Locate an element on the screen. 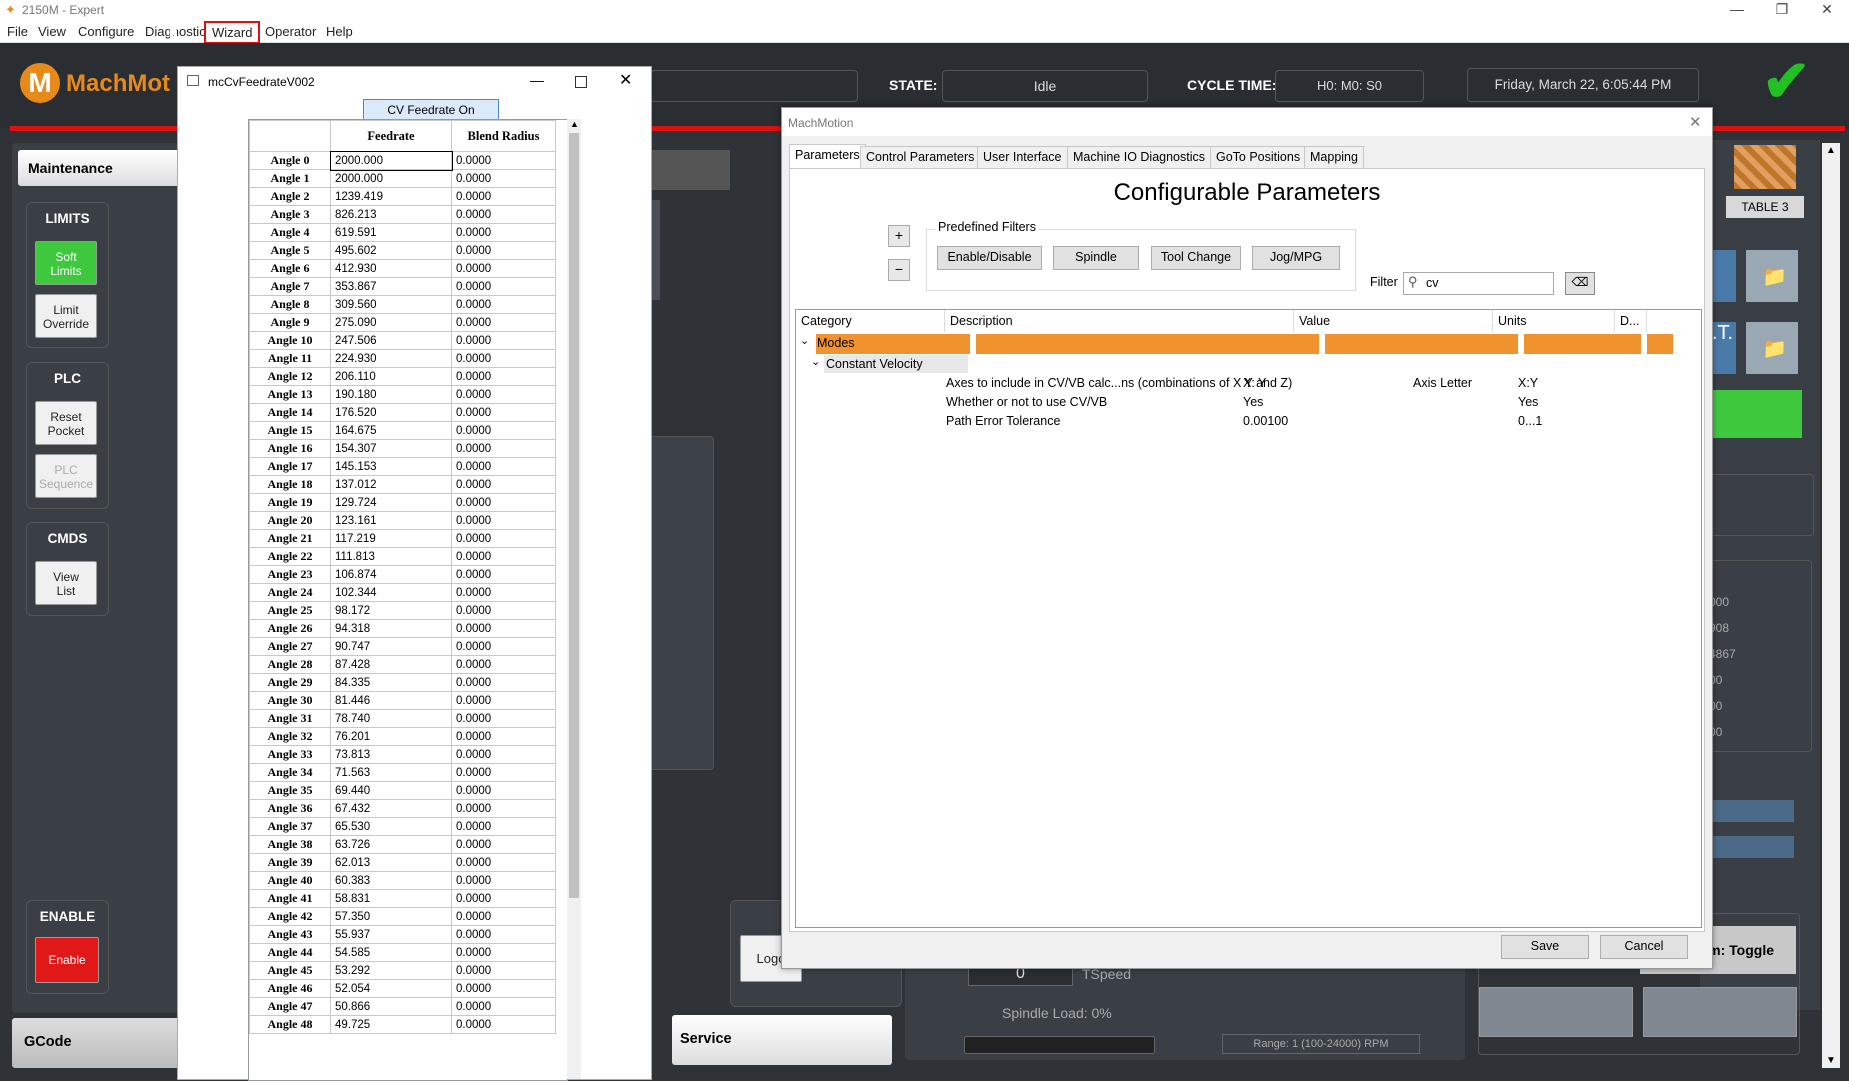 This screenshot has height=1081, width=1849. plc-sequence-button: PLC Sequence is located at coordinates (66, 476).